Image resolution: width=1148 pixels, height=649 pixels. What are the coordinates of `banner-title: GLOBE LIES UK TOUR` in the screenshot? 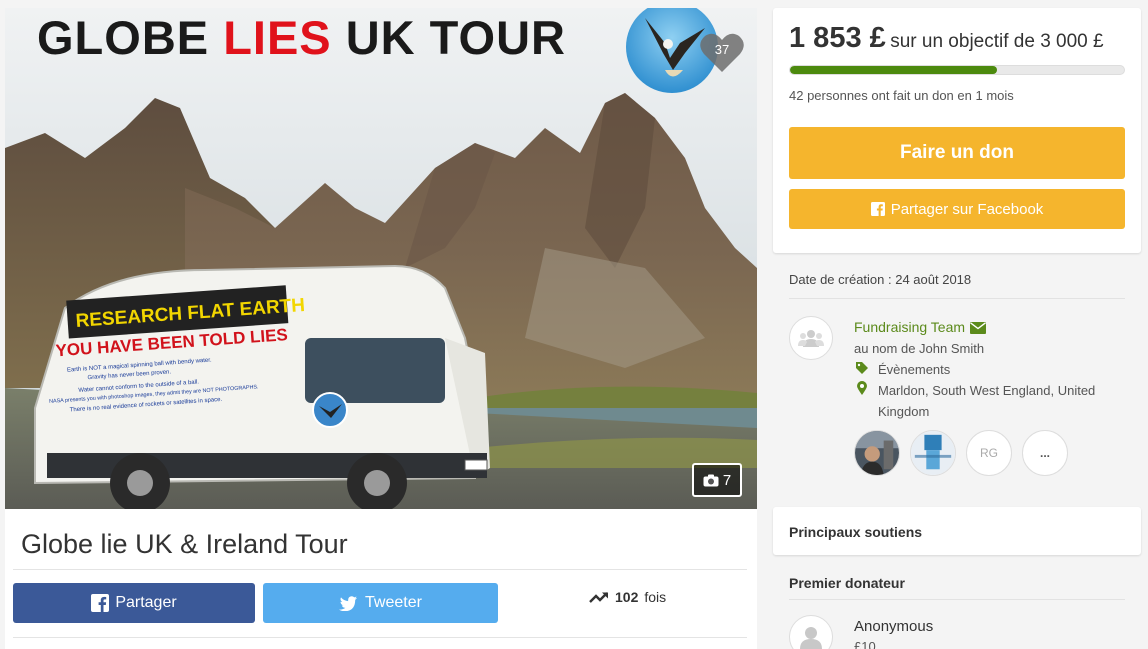 It's located at (301, 37).